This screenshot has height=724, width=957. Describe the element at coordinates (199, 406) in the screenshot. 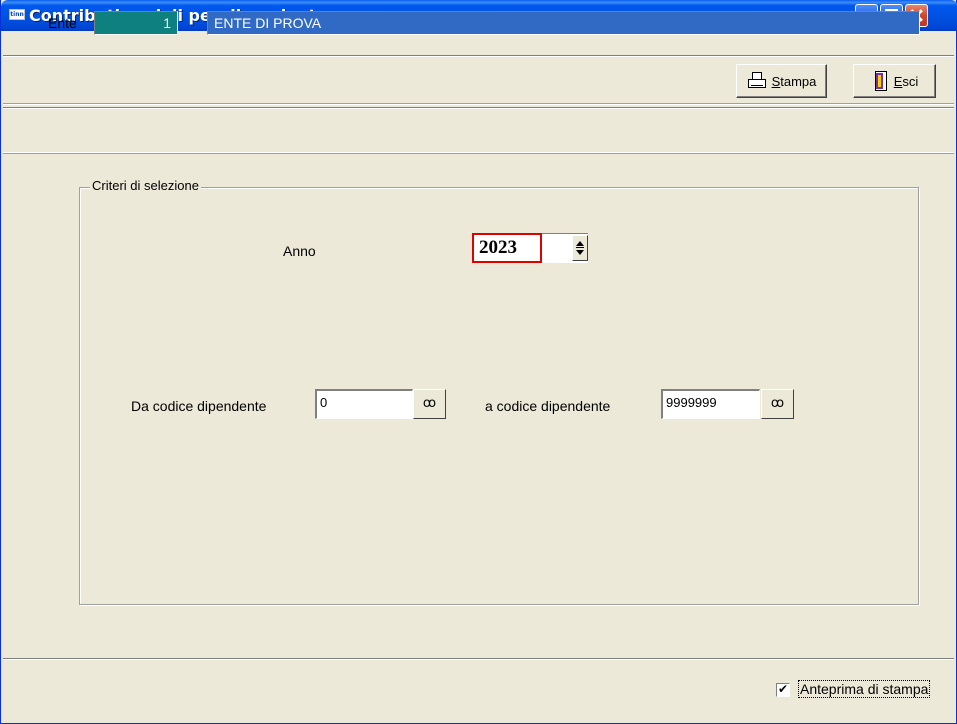

I see `da-codice-label: Da codice dipendente` at that location.